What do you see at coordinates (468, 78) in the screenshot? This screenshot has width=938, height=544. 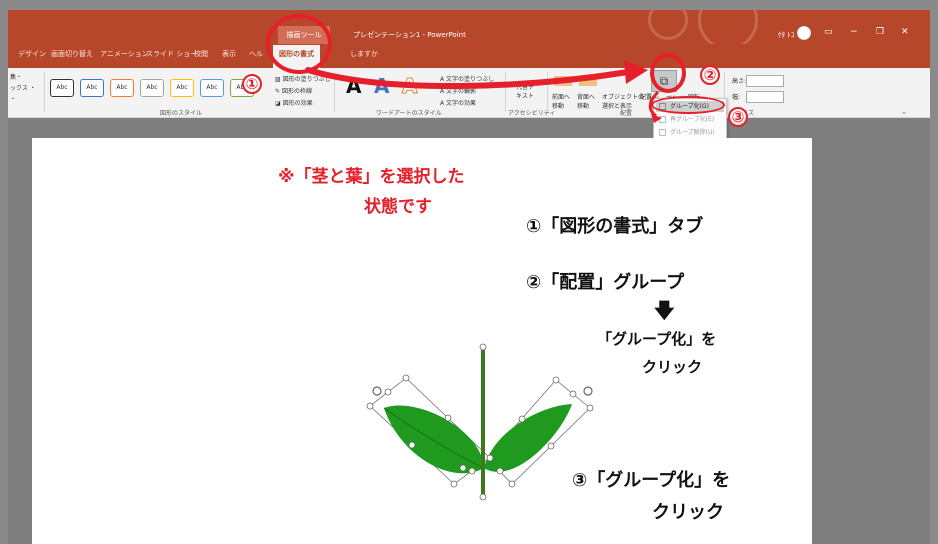 I see `arrow-tab-to-group` at bounding box center [468, 78].